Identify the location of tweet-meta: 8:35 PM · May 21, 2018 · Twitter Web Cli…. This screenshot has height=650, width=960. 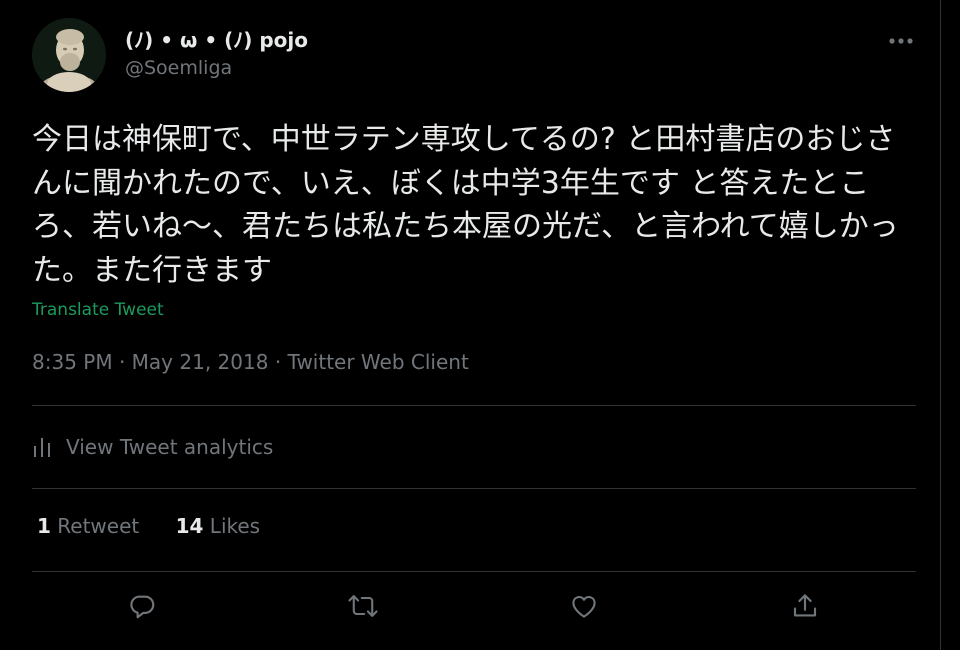
(250, 362).